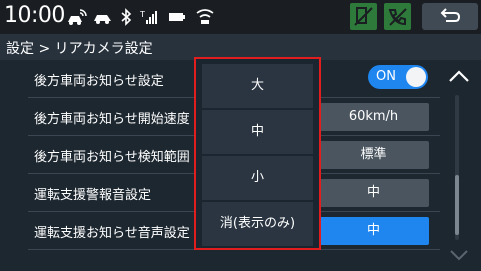 The width and height of the screenshot is (481, 271). I want to click on setting-label: 後方車両お知らせ設定, so click(99, 81).